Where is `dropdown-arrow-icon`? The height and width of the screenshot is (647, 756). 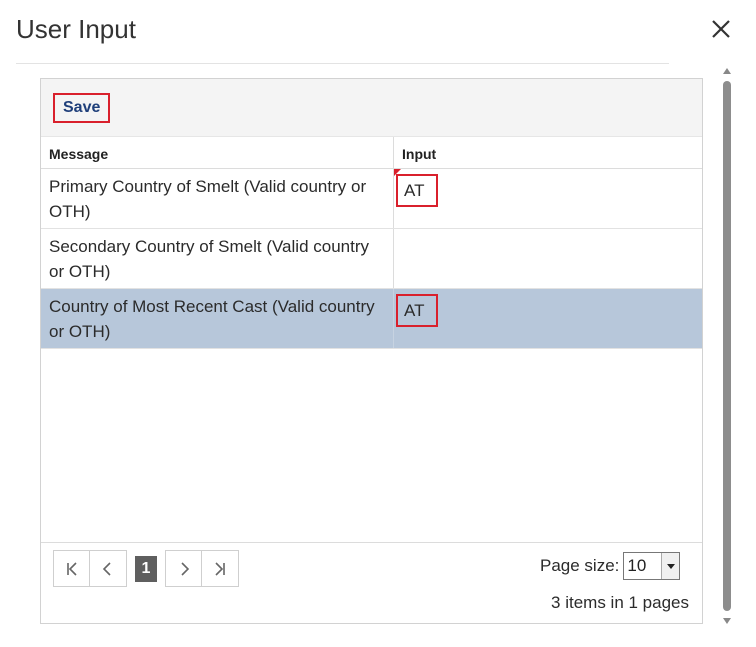
dropdown-arrow-icon is located at coordinates (670, 566).